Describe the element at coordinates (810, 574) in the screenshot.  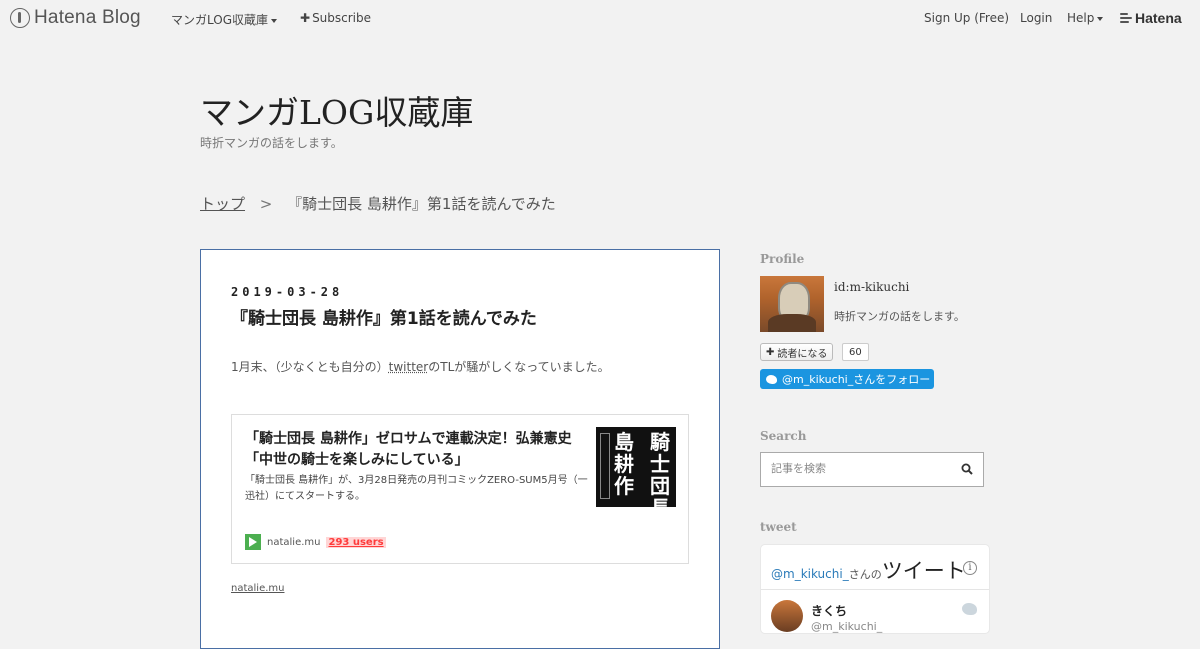
I see `timeline-handle: @m_kikuchi_` at that location.